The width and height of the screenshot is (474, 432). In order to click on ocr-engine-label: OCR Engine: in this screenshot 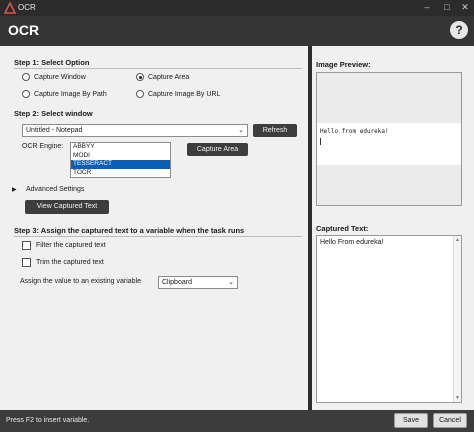, I will do `click(43, 146)`.